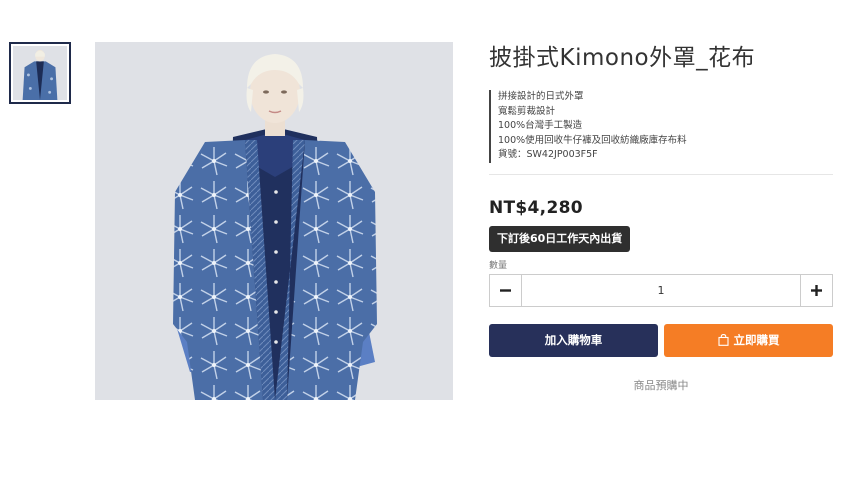 The image size is (854, 482). What do you see at coordinates (661, 140) in the screenshot?
I see `feature-item: 100%使用回收牛仔褲及回收紡織廠庫存布料` at bounding box center [661, 140].